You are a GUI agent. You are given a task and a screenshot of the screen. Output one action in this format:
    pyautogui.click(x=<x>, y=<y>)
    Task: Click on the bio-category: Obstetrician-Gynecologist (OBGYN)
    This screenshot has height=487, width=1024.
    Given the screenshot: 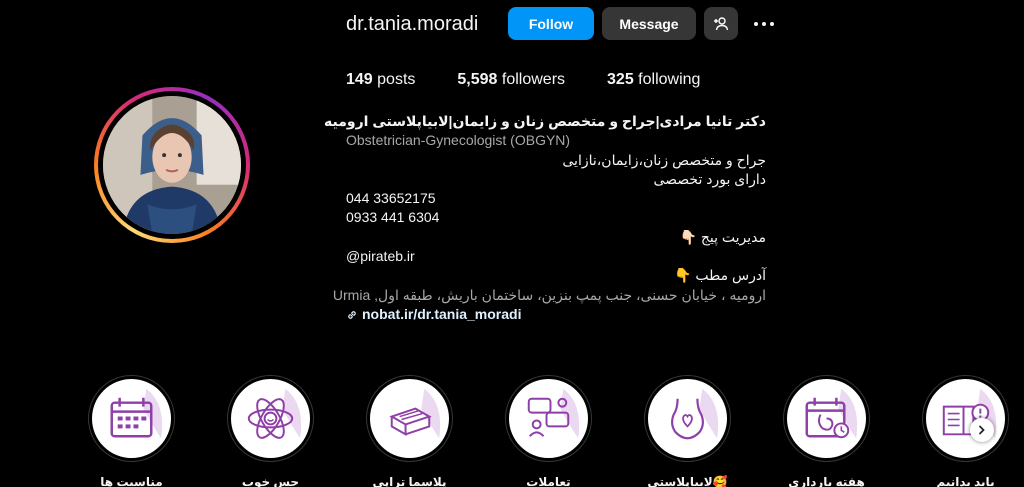 What is the action you would take?
    pyautogui.click(x=458, y=140)
    